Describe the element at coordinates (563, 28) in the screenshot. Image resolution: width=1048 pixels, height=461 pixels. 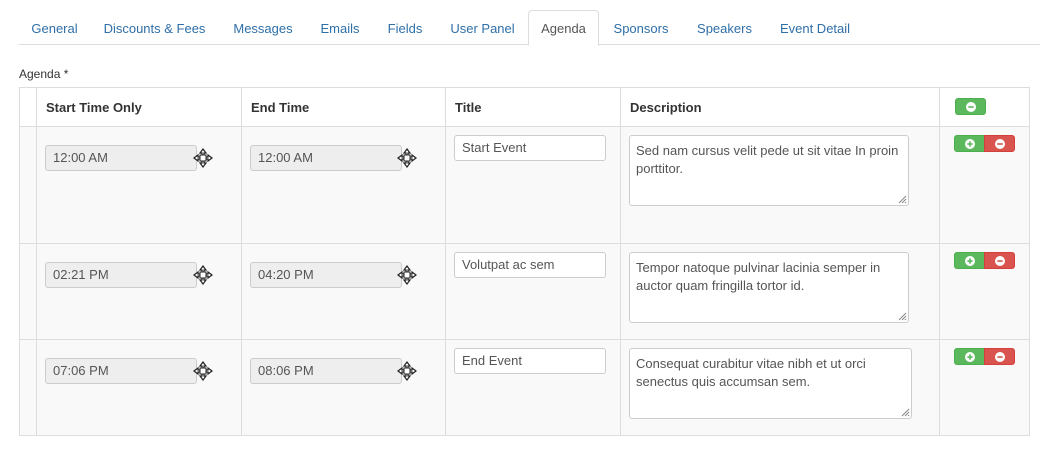
I see `tab-agenda: Agenda` at that location.